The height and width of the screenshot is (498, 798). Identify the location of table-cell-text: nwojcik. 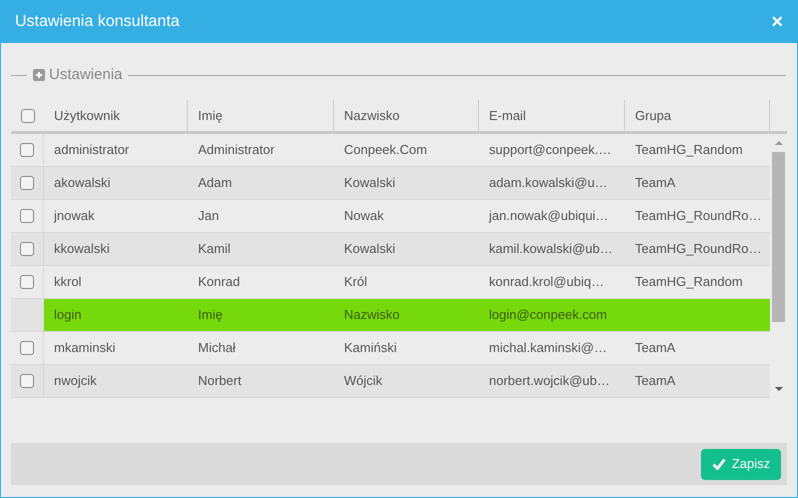
(75, 381).